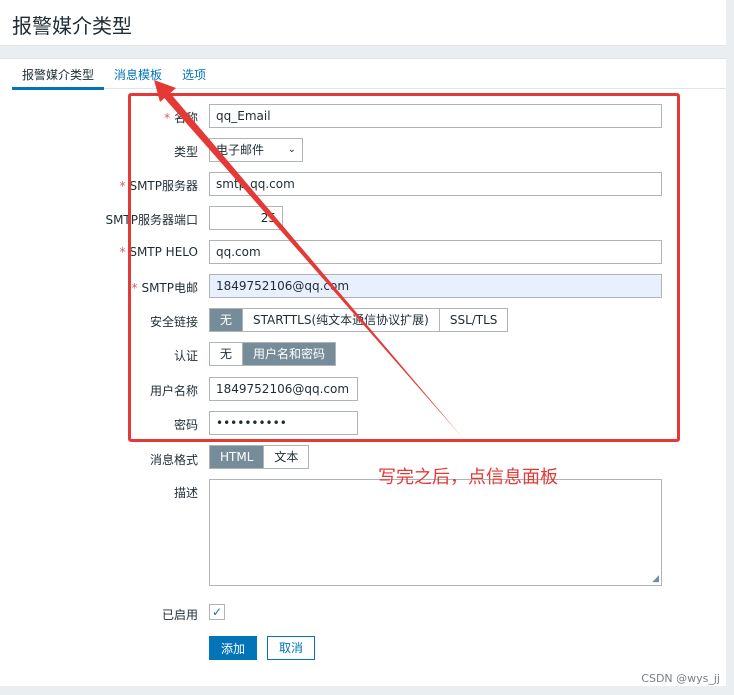 The height and width of the screenshot is (695, 734). I want to click on security-segmented-control: 无 STARTTLS(纯文本通信协议扩展) SSL/TLS, so click(359, 320).